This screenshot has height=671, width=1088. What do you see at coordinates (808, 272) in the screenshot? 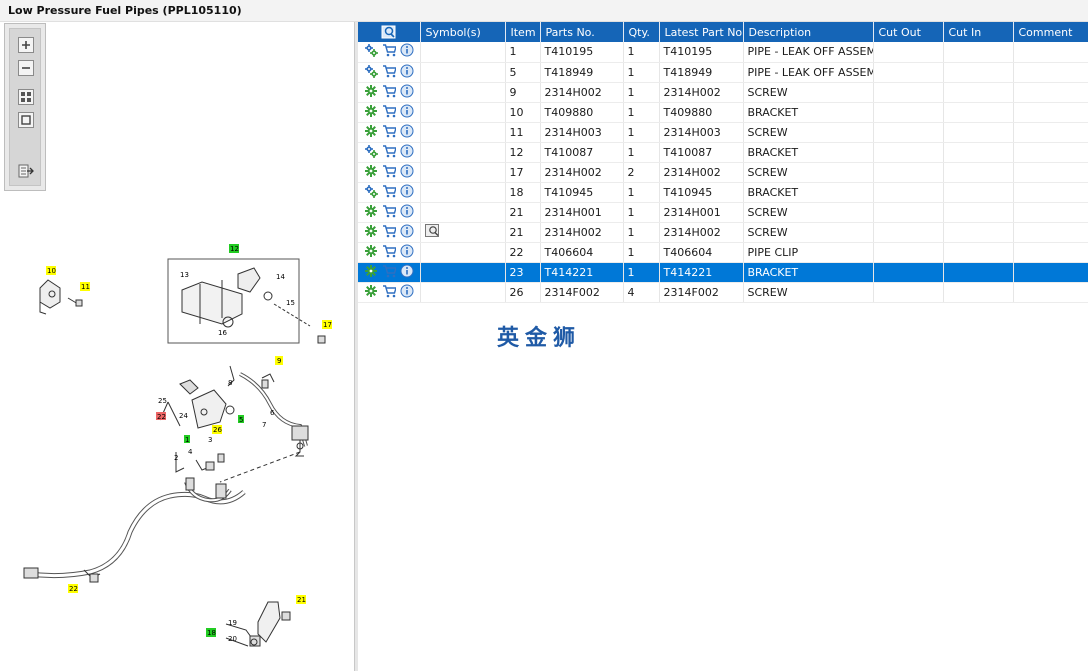
I see `cell-description: BRACKET` at bounding box center [808, 272].